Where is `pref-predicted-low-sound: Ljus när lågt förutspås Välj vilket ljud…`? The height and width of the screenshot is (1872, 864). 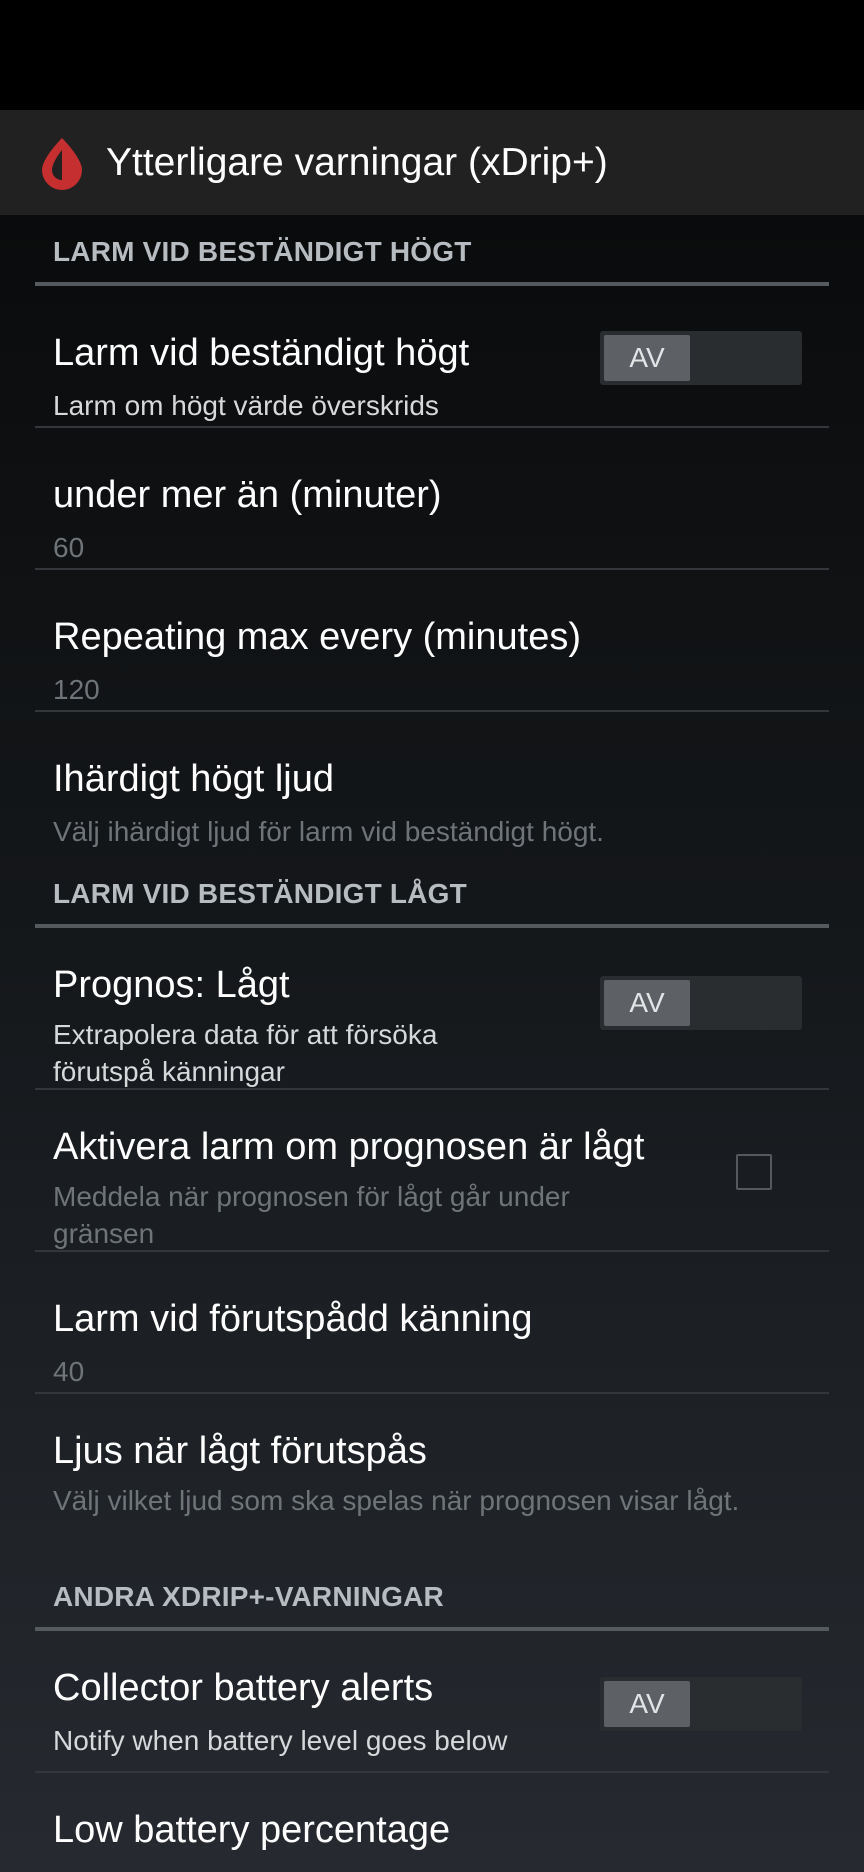
pref-predicted-low-sound: Ljus när lågt förutspås Välj vilket ljud… is located at coordinates (432, 1474).